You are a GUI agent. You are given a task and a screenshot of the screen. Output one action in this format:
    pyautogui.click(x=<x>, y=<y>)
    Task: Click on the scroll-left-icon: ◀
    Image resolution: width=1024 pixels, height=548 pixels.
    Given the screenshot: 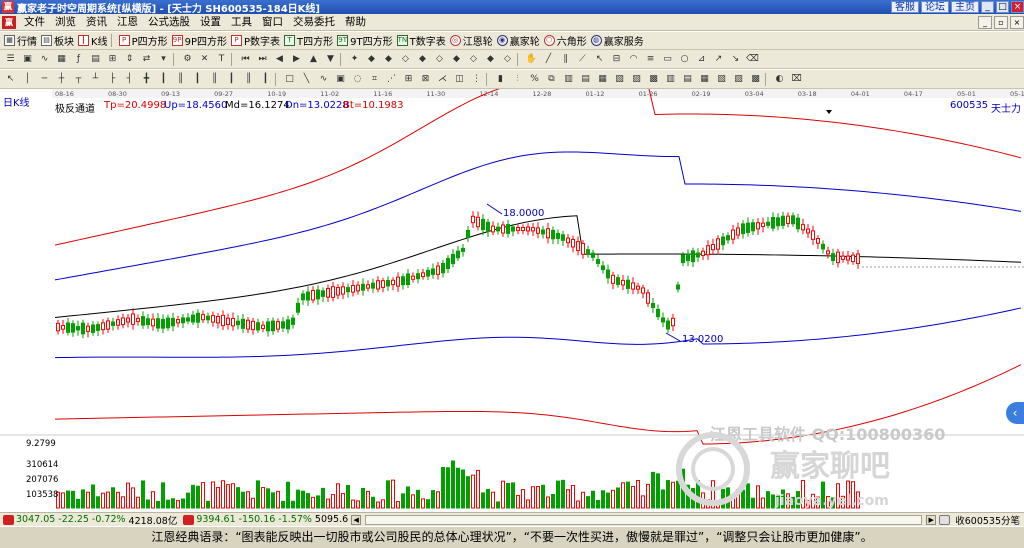 What is the action you would take?
    pyautogui.click(x=356, y=519)
    